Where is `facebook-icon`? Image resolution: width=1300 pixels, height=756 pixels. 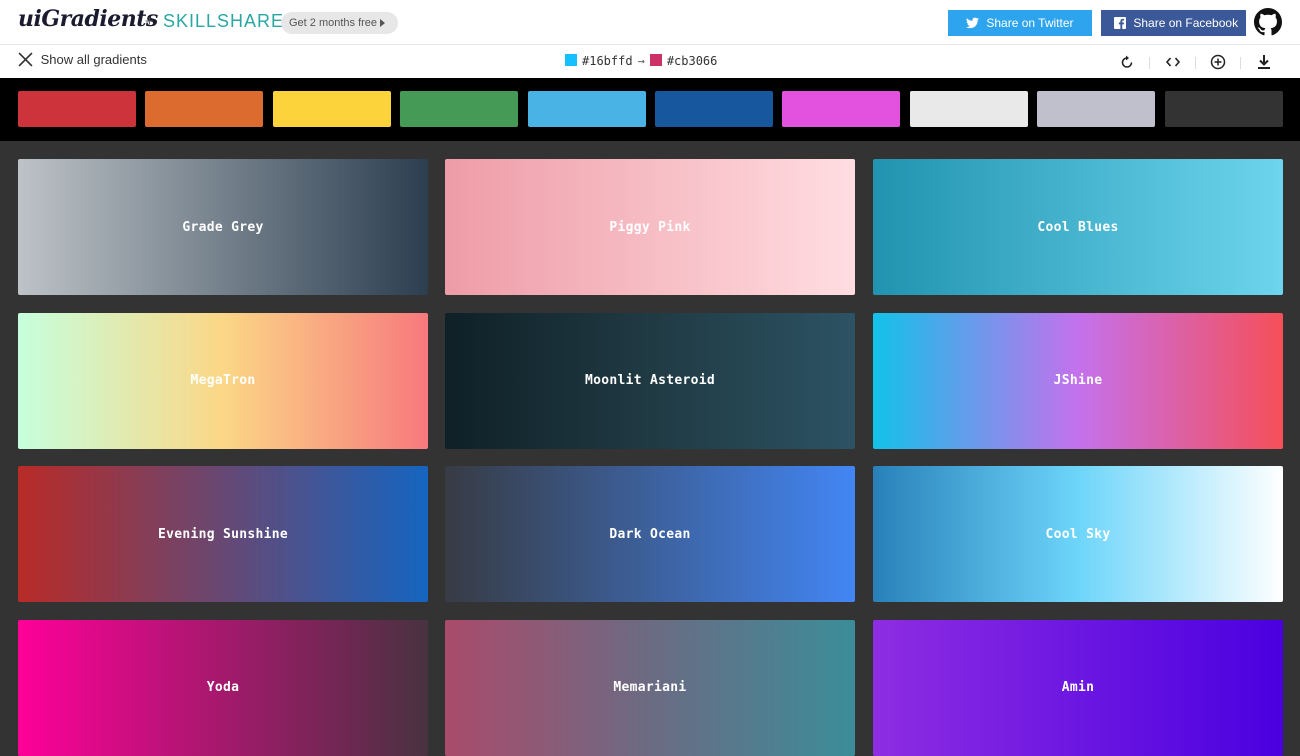 facebook-icon is located at coordinates (1120, 23).